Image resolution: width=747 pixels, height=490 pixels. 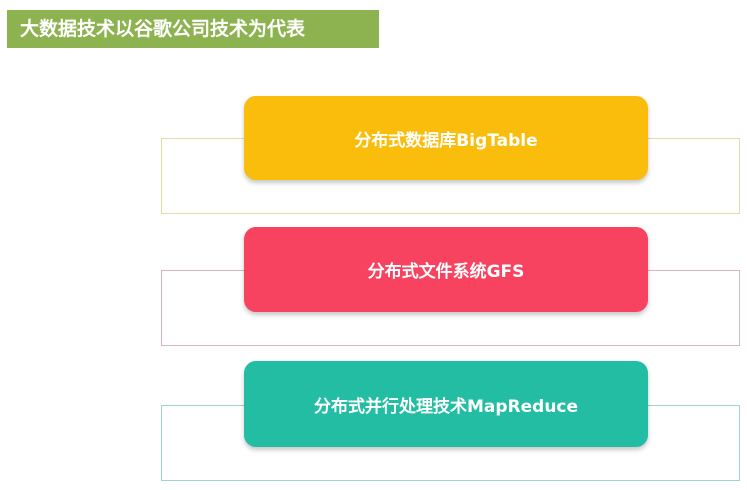 What do you see at coordinates (446, 269) in the screenshot?
I see `row-bar-gfs: 分布式文件系统GFS` at bounding box center [446, 269].